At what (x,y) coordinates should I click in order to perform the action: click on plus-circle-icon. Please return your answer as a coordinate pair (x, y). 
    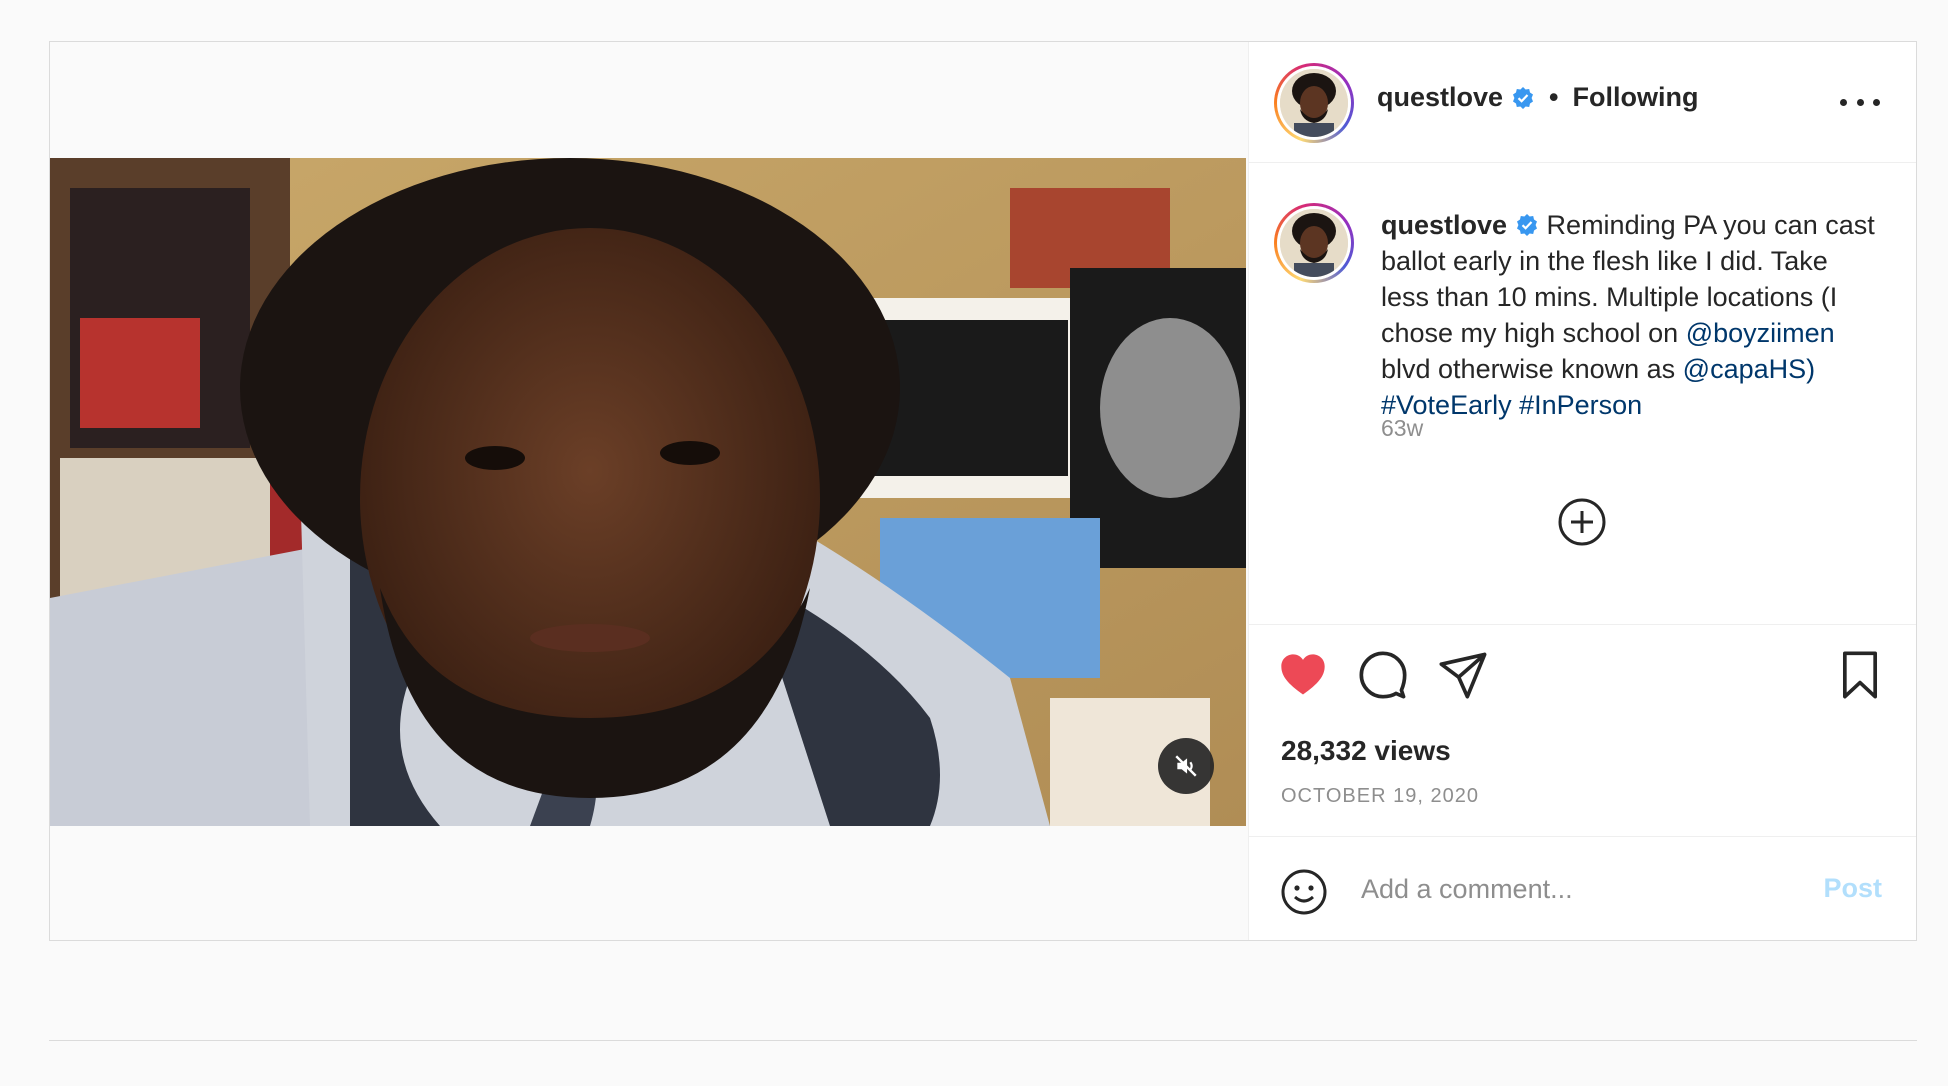
    Looking at the image, I should click on (1582, 522).